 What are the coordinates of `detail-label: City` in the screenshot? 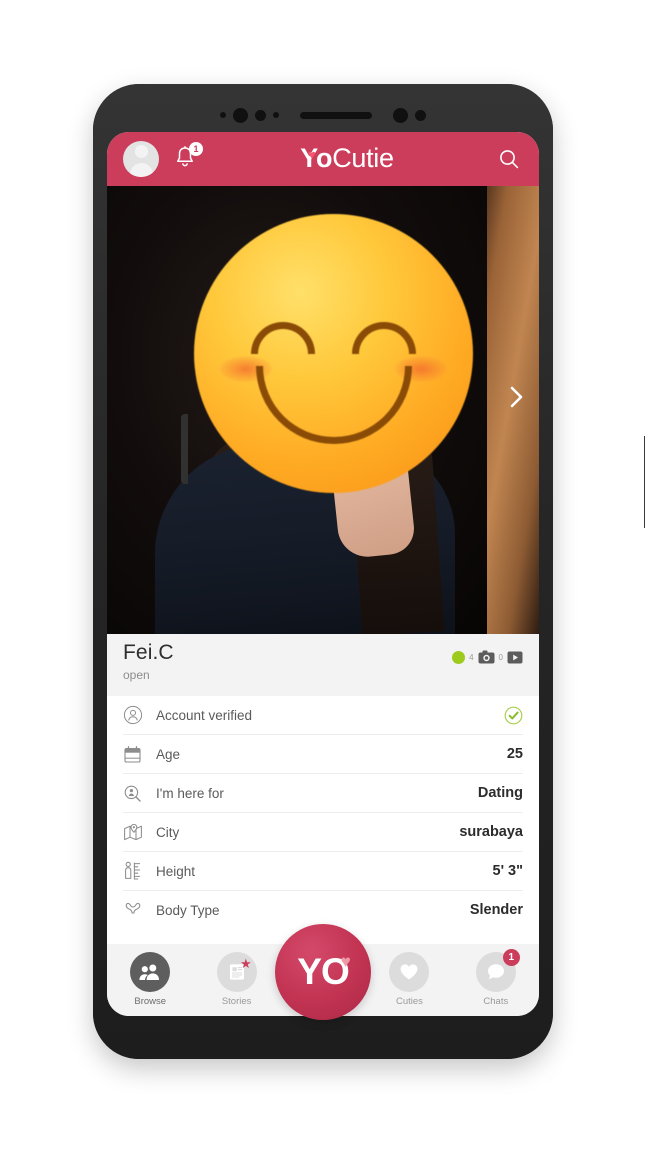 It's located at (168, 832).